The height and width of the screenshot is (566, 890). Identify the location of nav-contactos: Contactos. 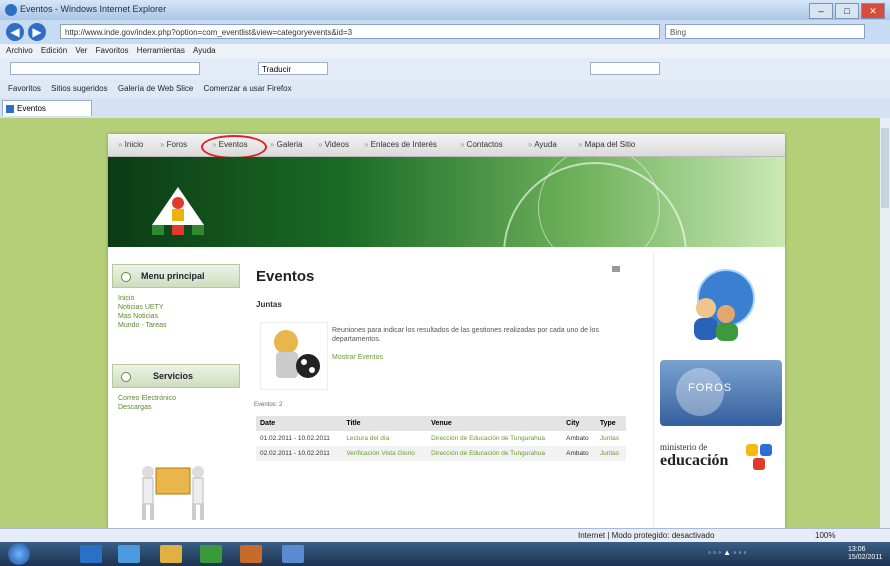
(481, 144).